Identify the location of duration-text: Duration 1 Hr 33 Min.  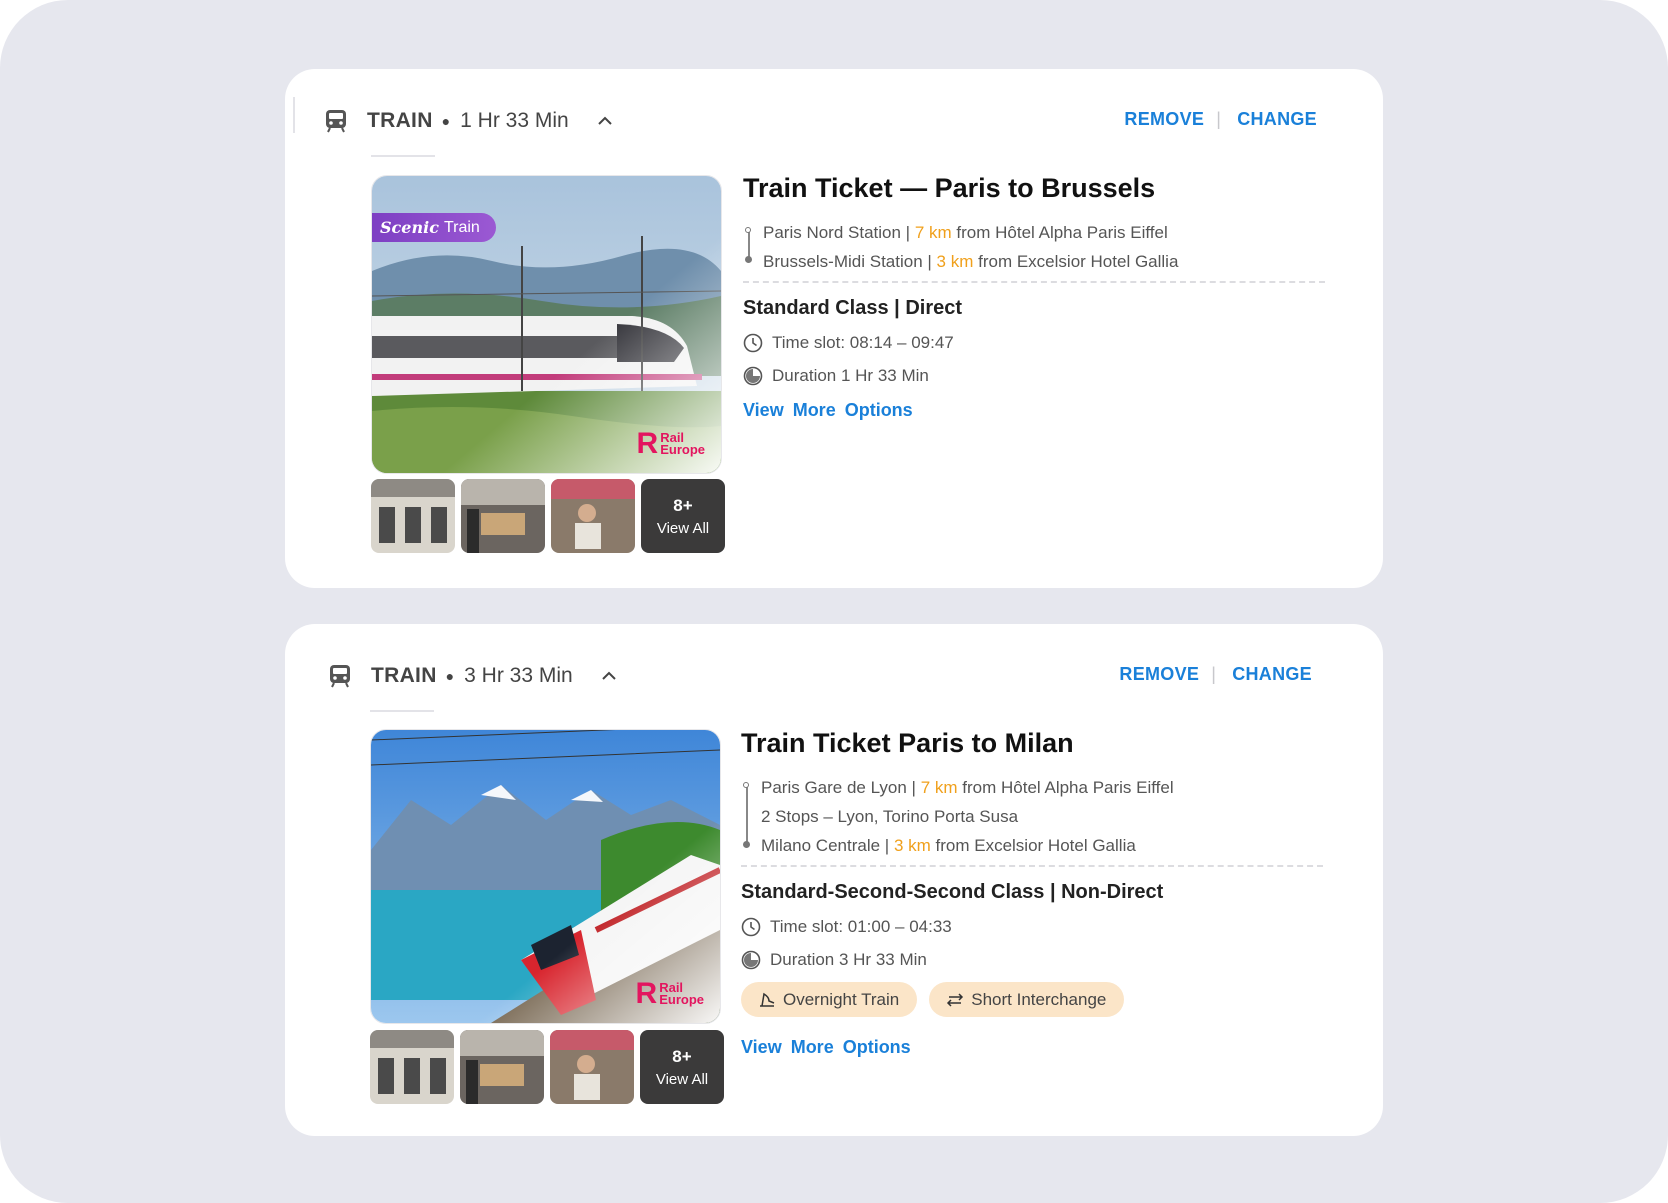
(850, 375).